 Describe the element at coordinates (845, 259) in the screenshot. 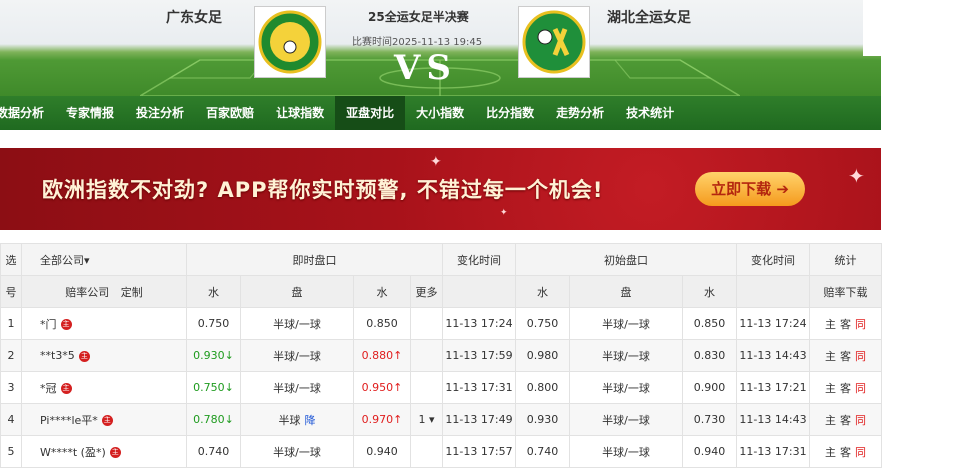

I see `stats-header: 统计` at that location.